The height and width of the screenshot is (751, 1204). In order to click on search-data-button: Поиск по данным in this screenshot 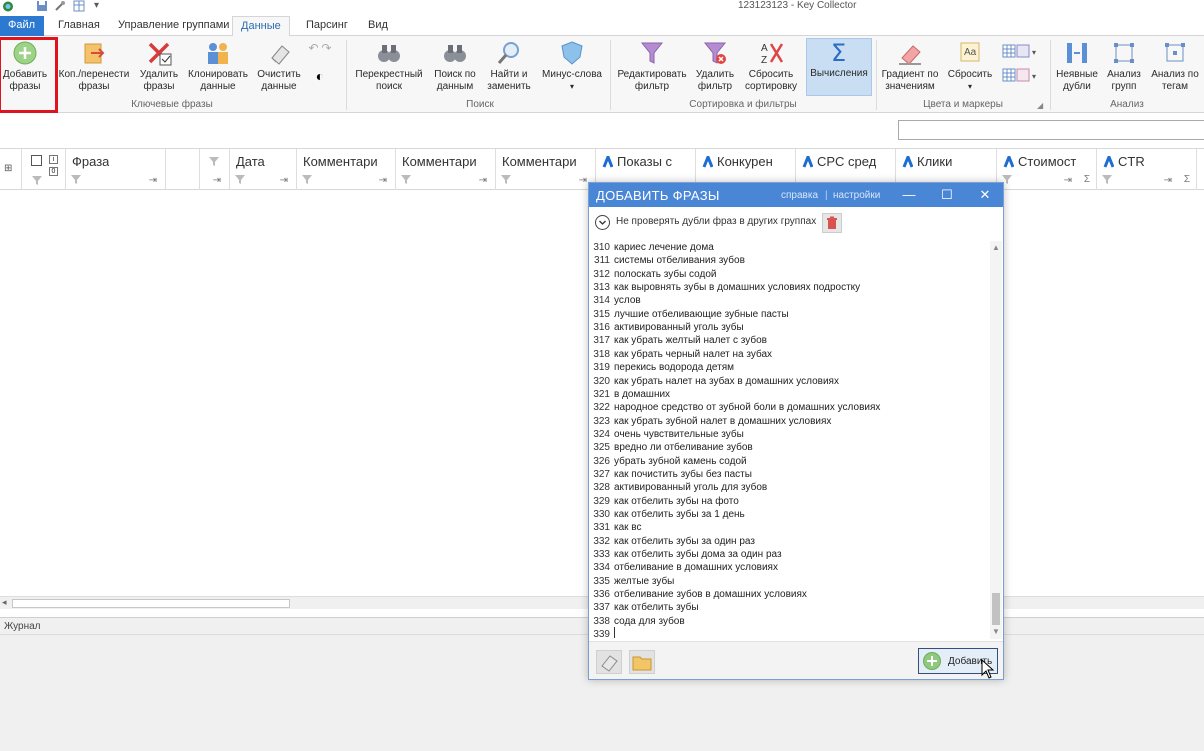, I will do `click(455, 66)`.